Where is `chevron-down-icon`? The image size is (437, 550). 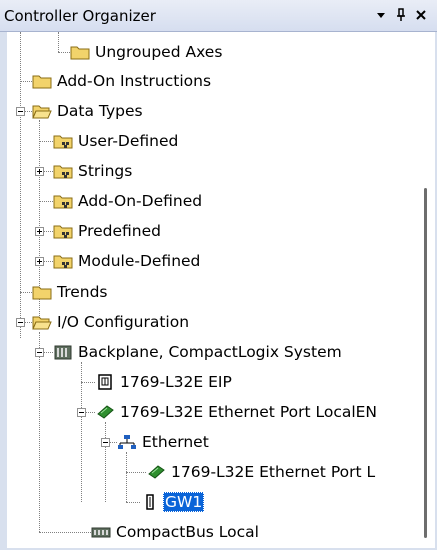 chevron-down-icon is located at coordinates (381, 15).